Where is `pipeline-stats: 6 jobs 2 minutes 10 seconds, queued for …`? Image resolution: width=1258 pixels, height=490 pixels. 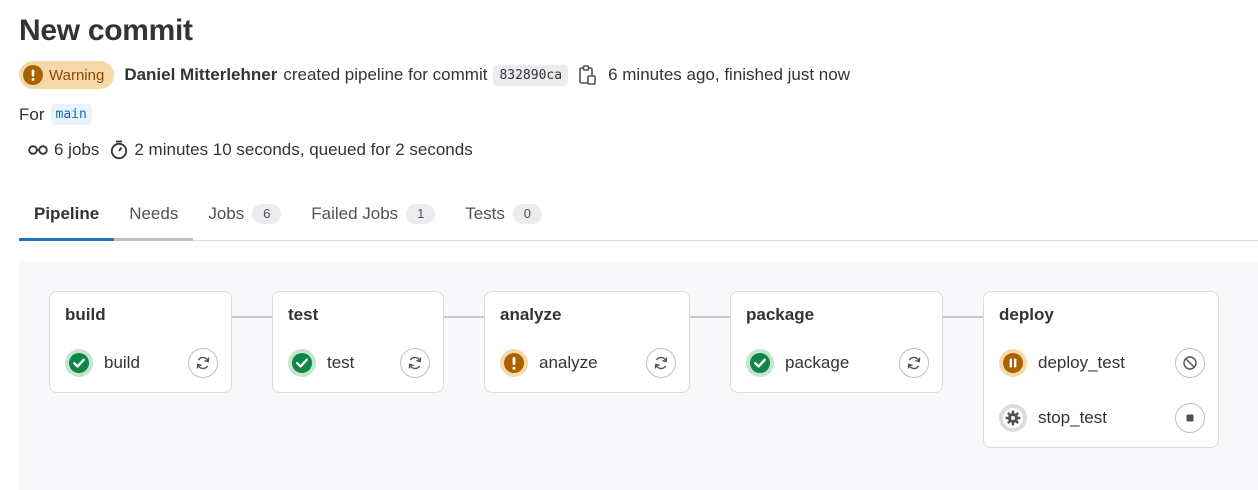 pipeline-stats: 6 jobs 2 minutes 10 seconds, queued for … is located at coordinates (255, 150).